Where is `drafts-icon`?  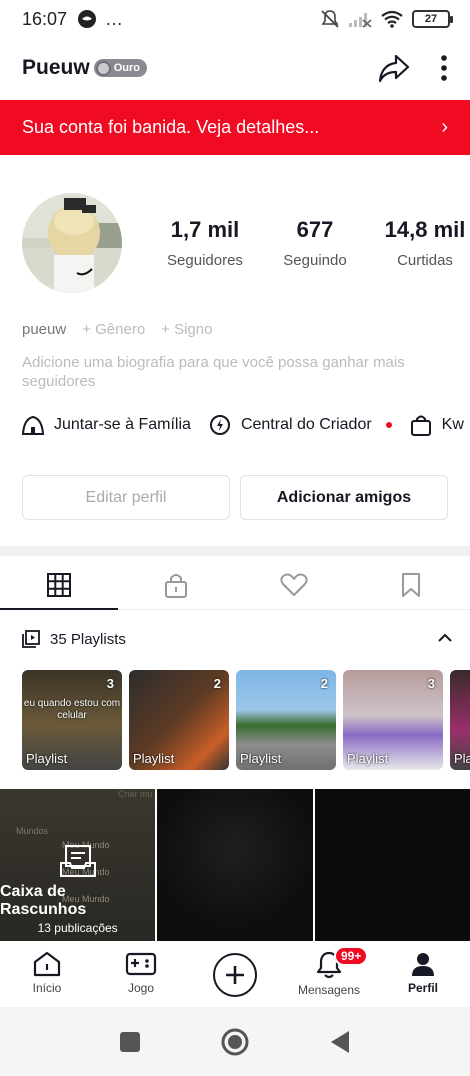
drafts-icon is located at coordinates (77, 861).